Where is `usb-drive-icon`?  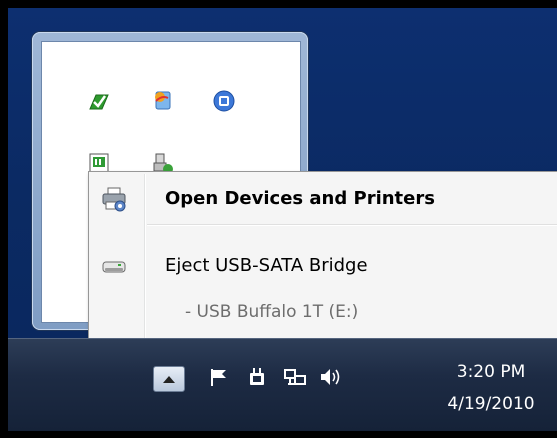 usb-drive-icon is located at coordinates (114, 267).